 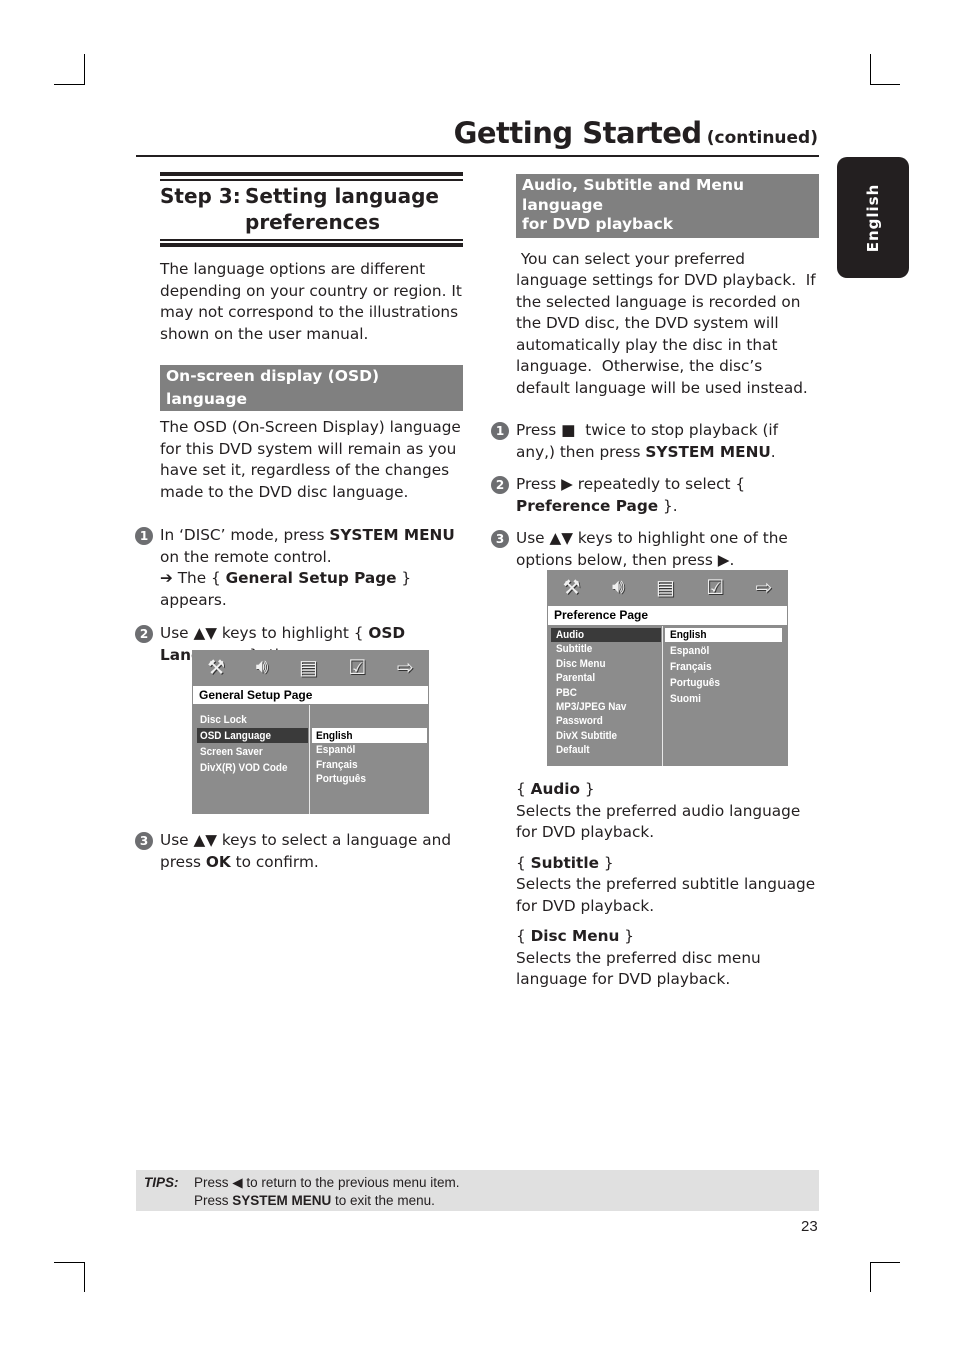 What do you see at coordinates (218, 861) in the screenshot?
I see `key-name: OK` at bounding box center [218, 861].